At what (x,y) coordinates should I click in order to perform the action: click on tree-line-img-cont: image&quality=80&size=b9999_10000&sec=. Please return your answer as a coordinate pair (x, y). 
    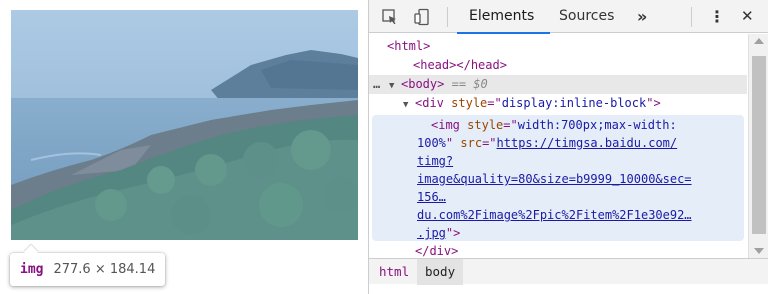
    Looking at the image, I should click on (582, 179).